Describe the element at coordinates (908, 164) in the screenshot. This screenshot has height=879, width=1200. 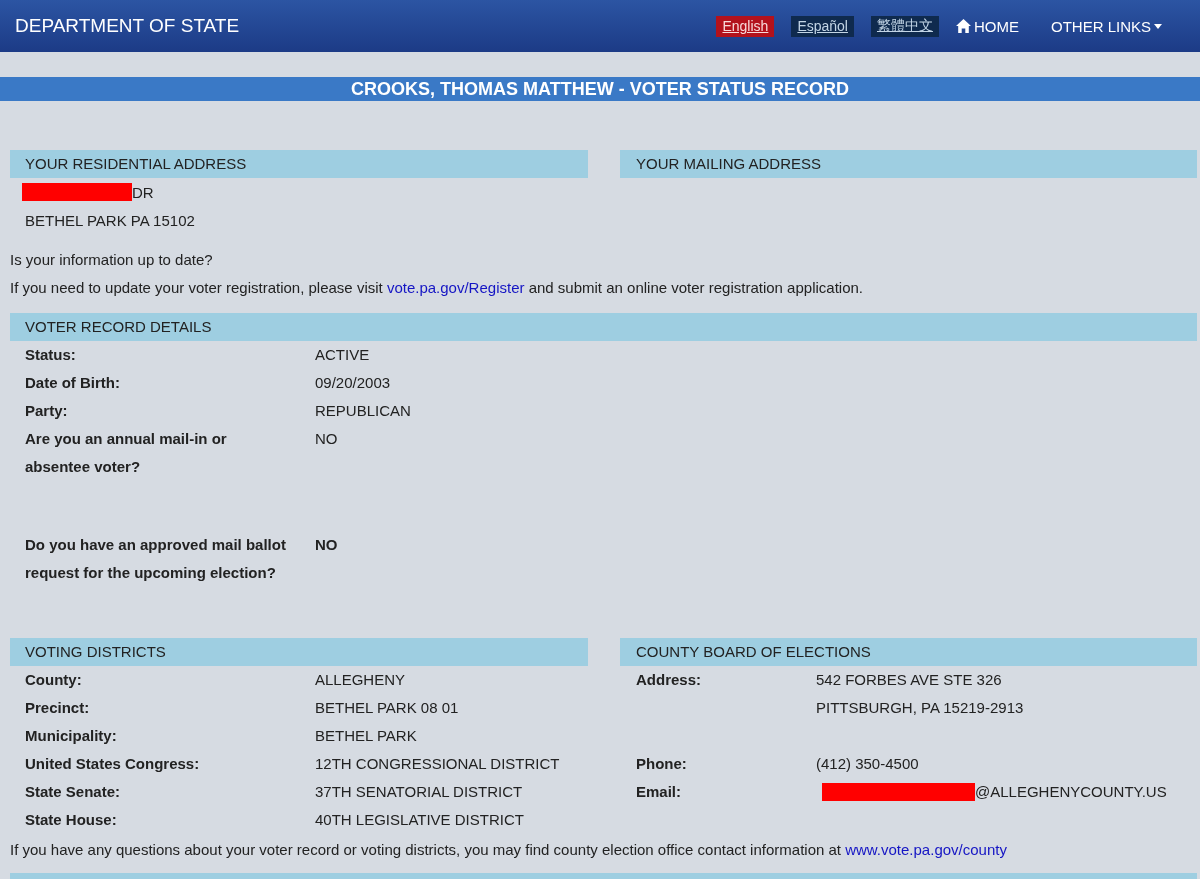
I see `section-header: YOUR MAILING ADDRESS` at that location.